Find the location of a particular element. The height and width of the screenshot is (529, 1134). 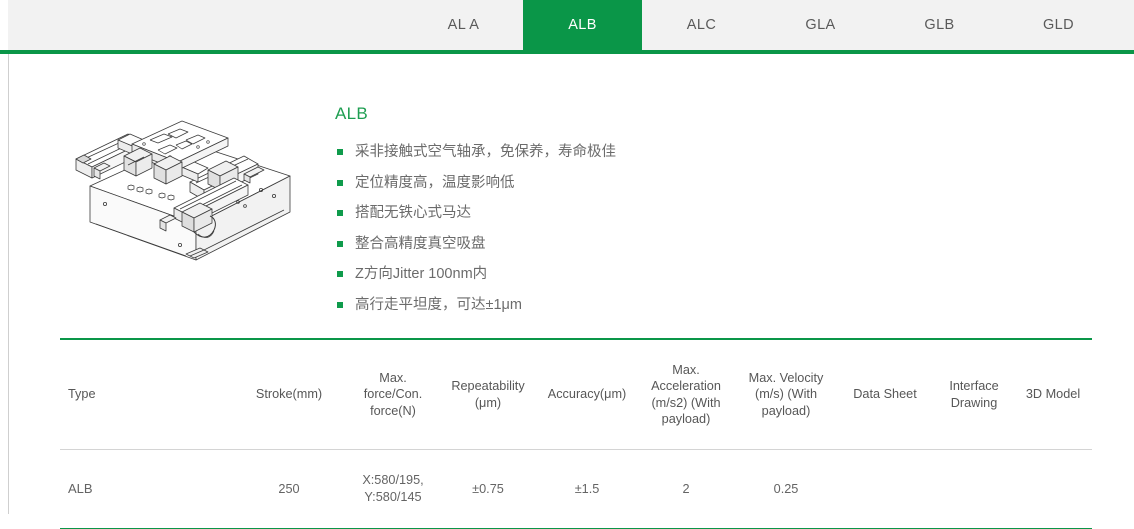

feature-text: 整合高精度真空吸盘 is located at coordinates (420, 243).